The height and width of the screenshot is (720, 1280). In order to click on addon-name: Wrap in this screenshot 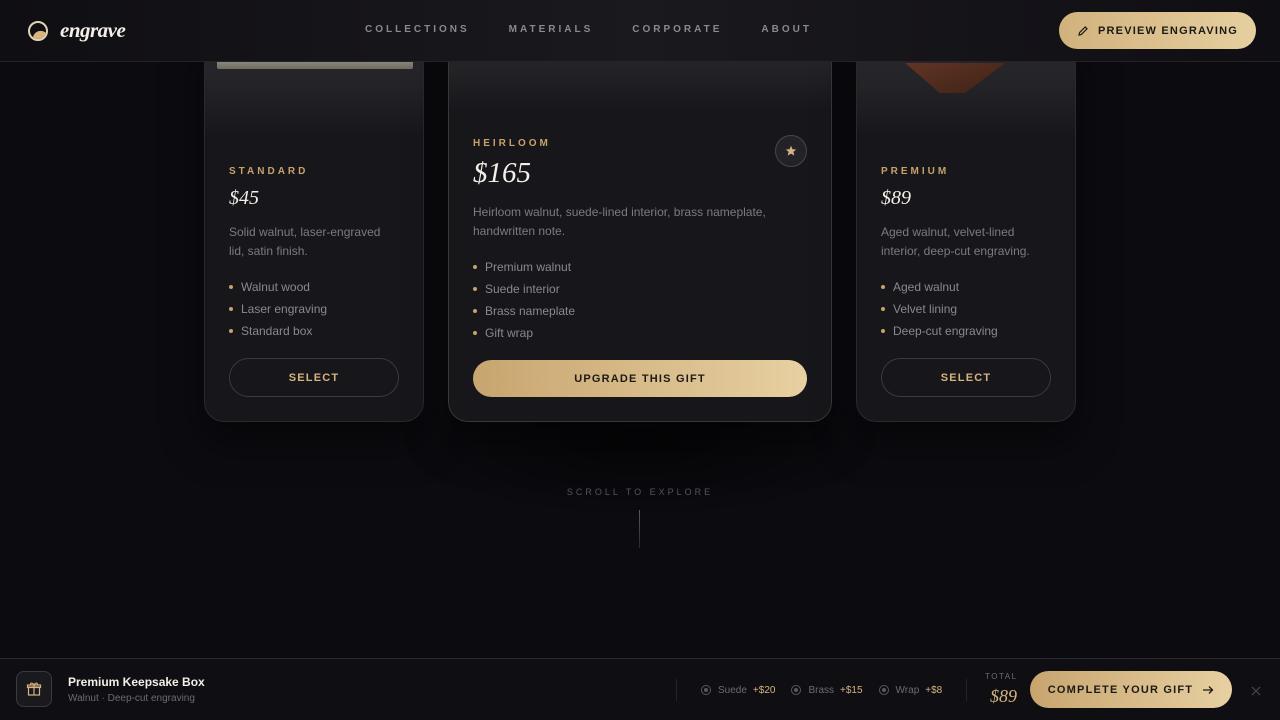, I will do `click(907, 690)`.